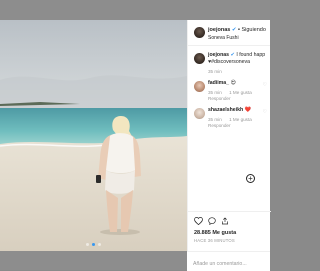 The image size is (320, 271). I want to click on list-item: fadiima_ 😍 ♡ 35 min 1 Me gusta Responder, so click(229, 90).